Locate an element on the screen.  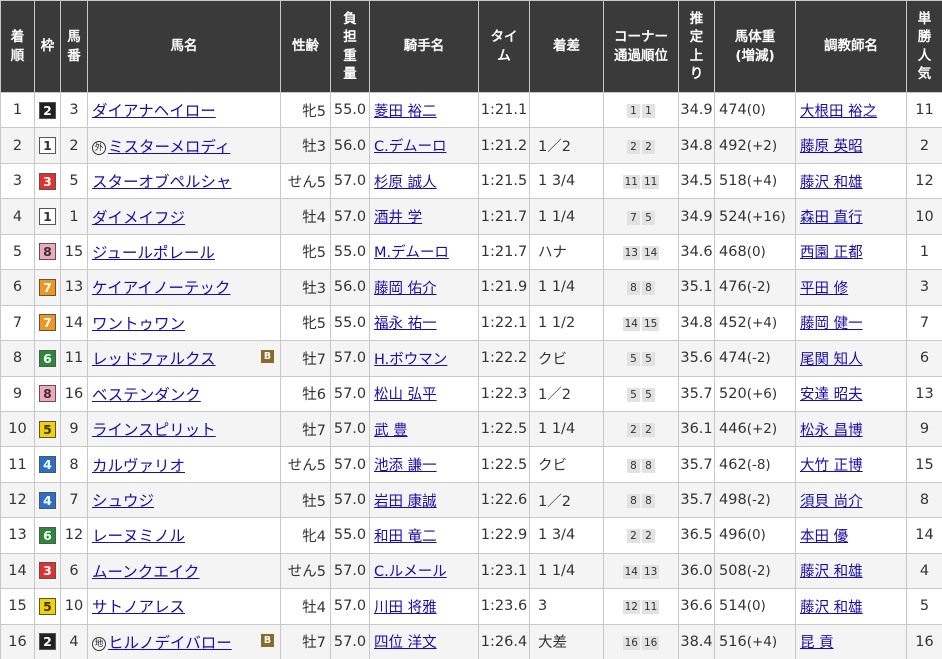
horse-name-link: ミスターメロディ is located at coordinates (169, 147).